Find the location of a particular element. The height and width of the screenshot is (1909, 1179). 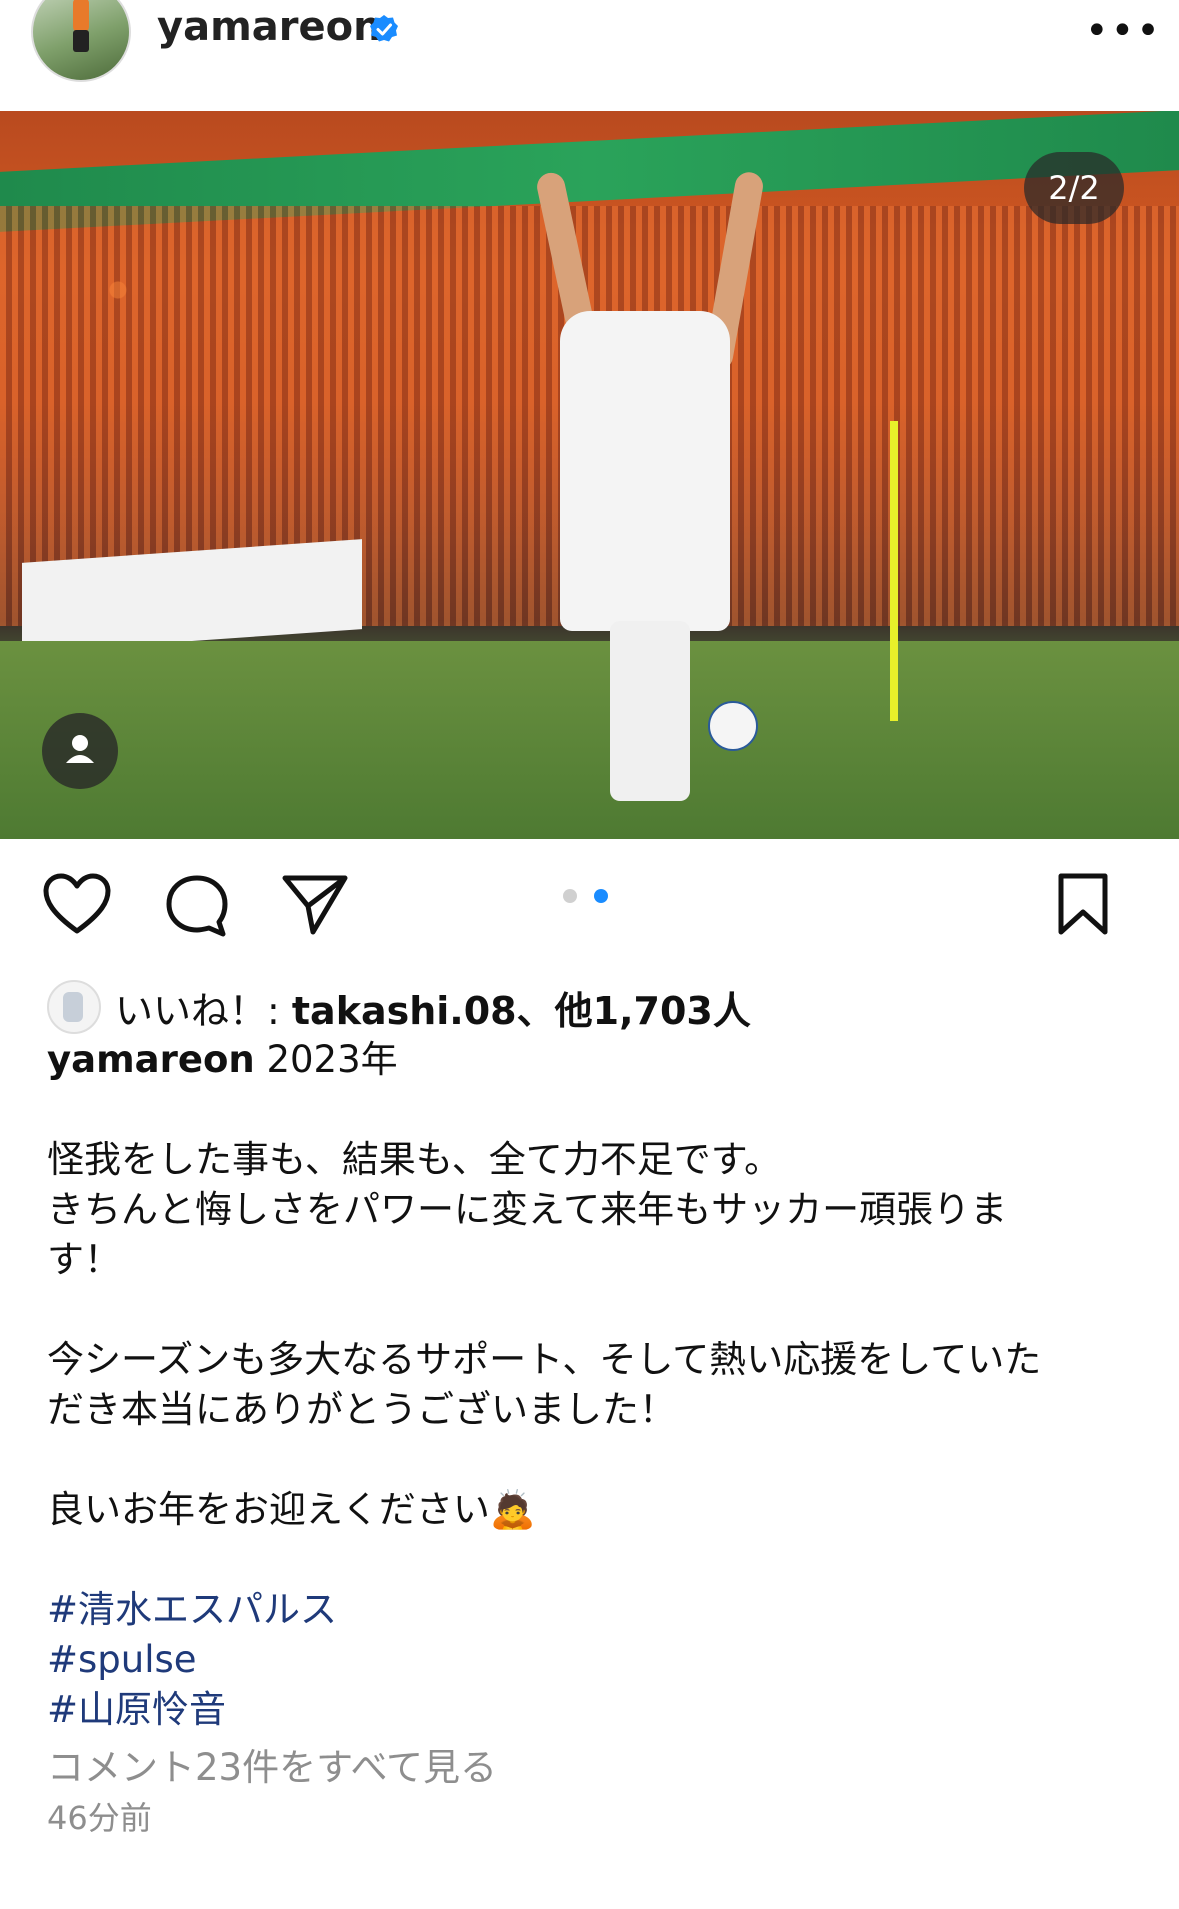

comment-icon is located at coordinates (197, 906).